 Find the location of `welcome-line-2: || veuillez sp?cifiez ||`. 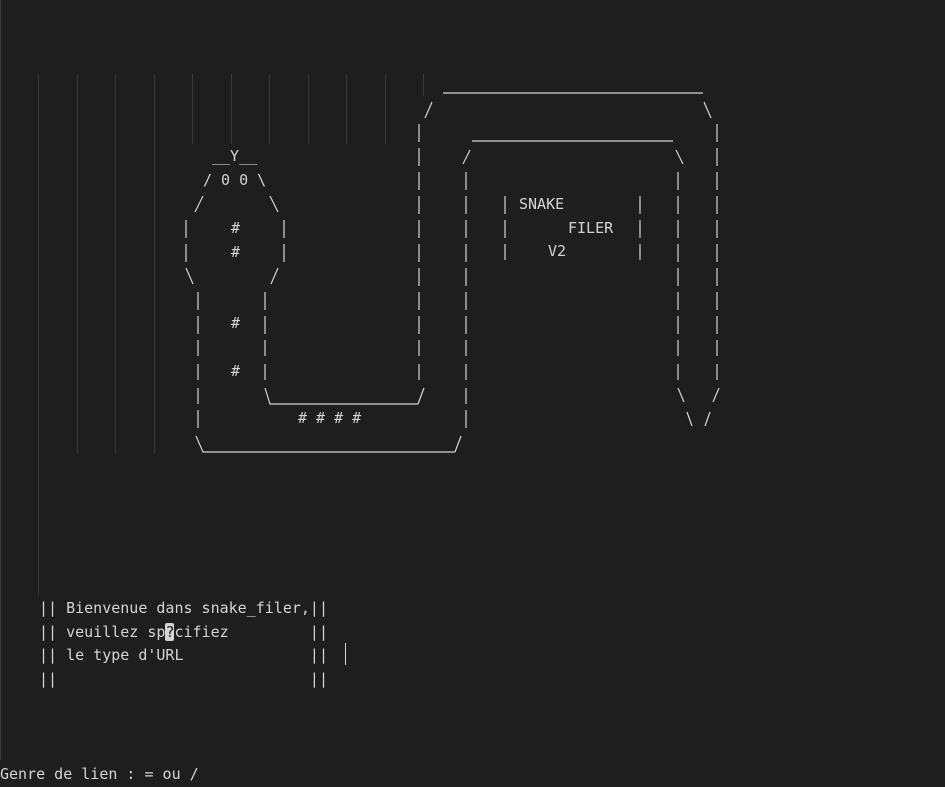

welcome-line-2: || veuillez sp?cifiez || is located at coordinates (183, 633).